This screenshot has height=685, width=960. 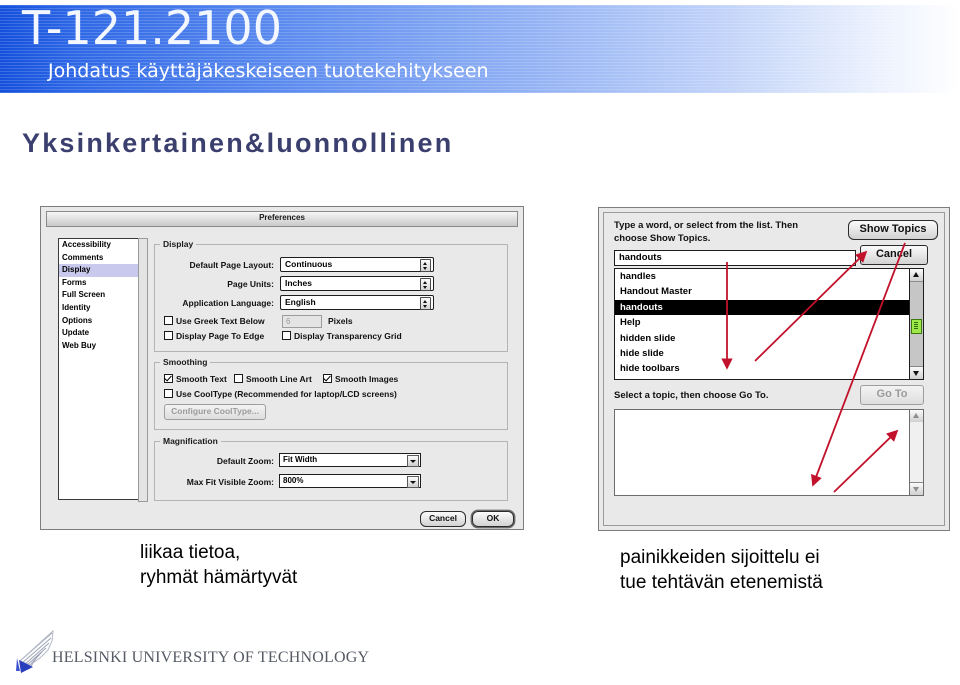 What do you see at coordinates (98, 270) in the screenshot?
I see `sidebar-item-display: Display` at bounding box center [98, 270].